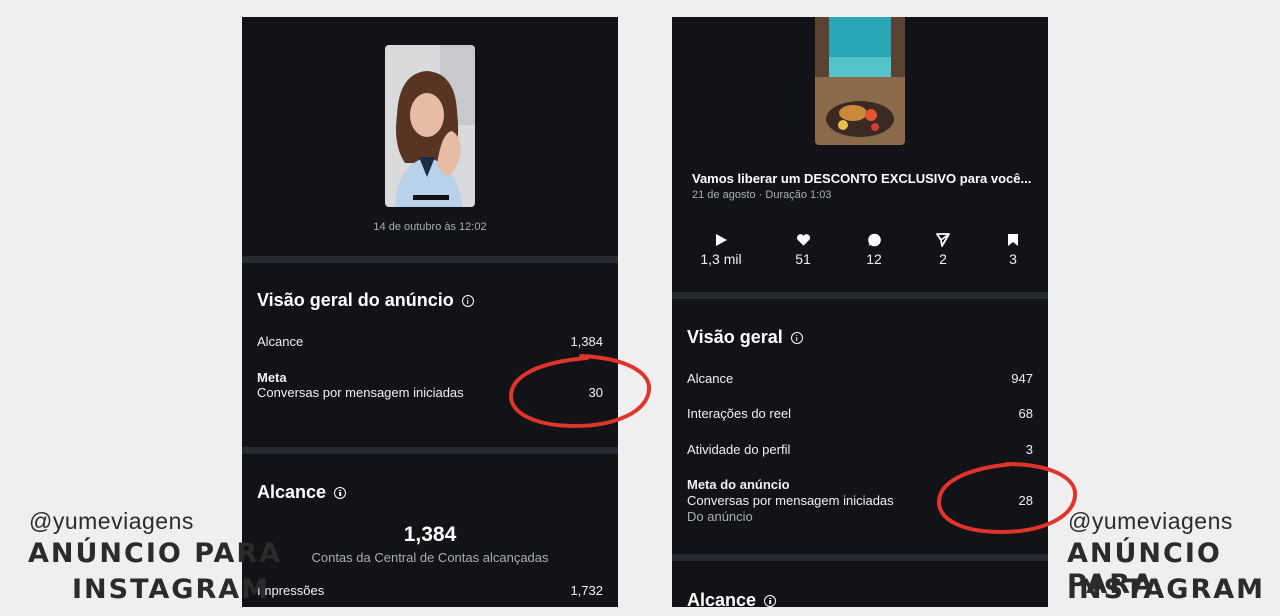 The height and width of the screenshot is (616, 1280). I want to click on reach-value: 947, so click(1022, 378).